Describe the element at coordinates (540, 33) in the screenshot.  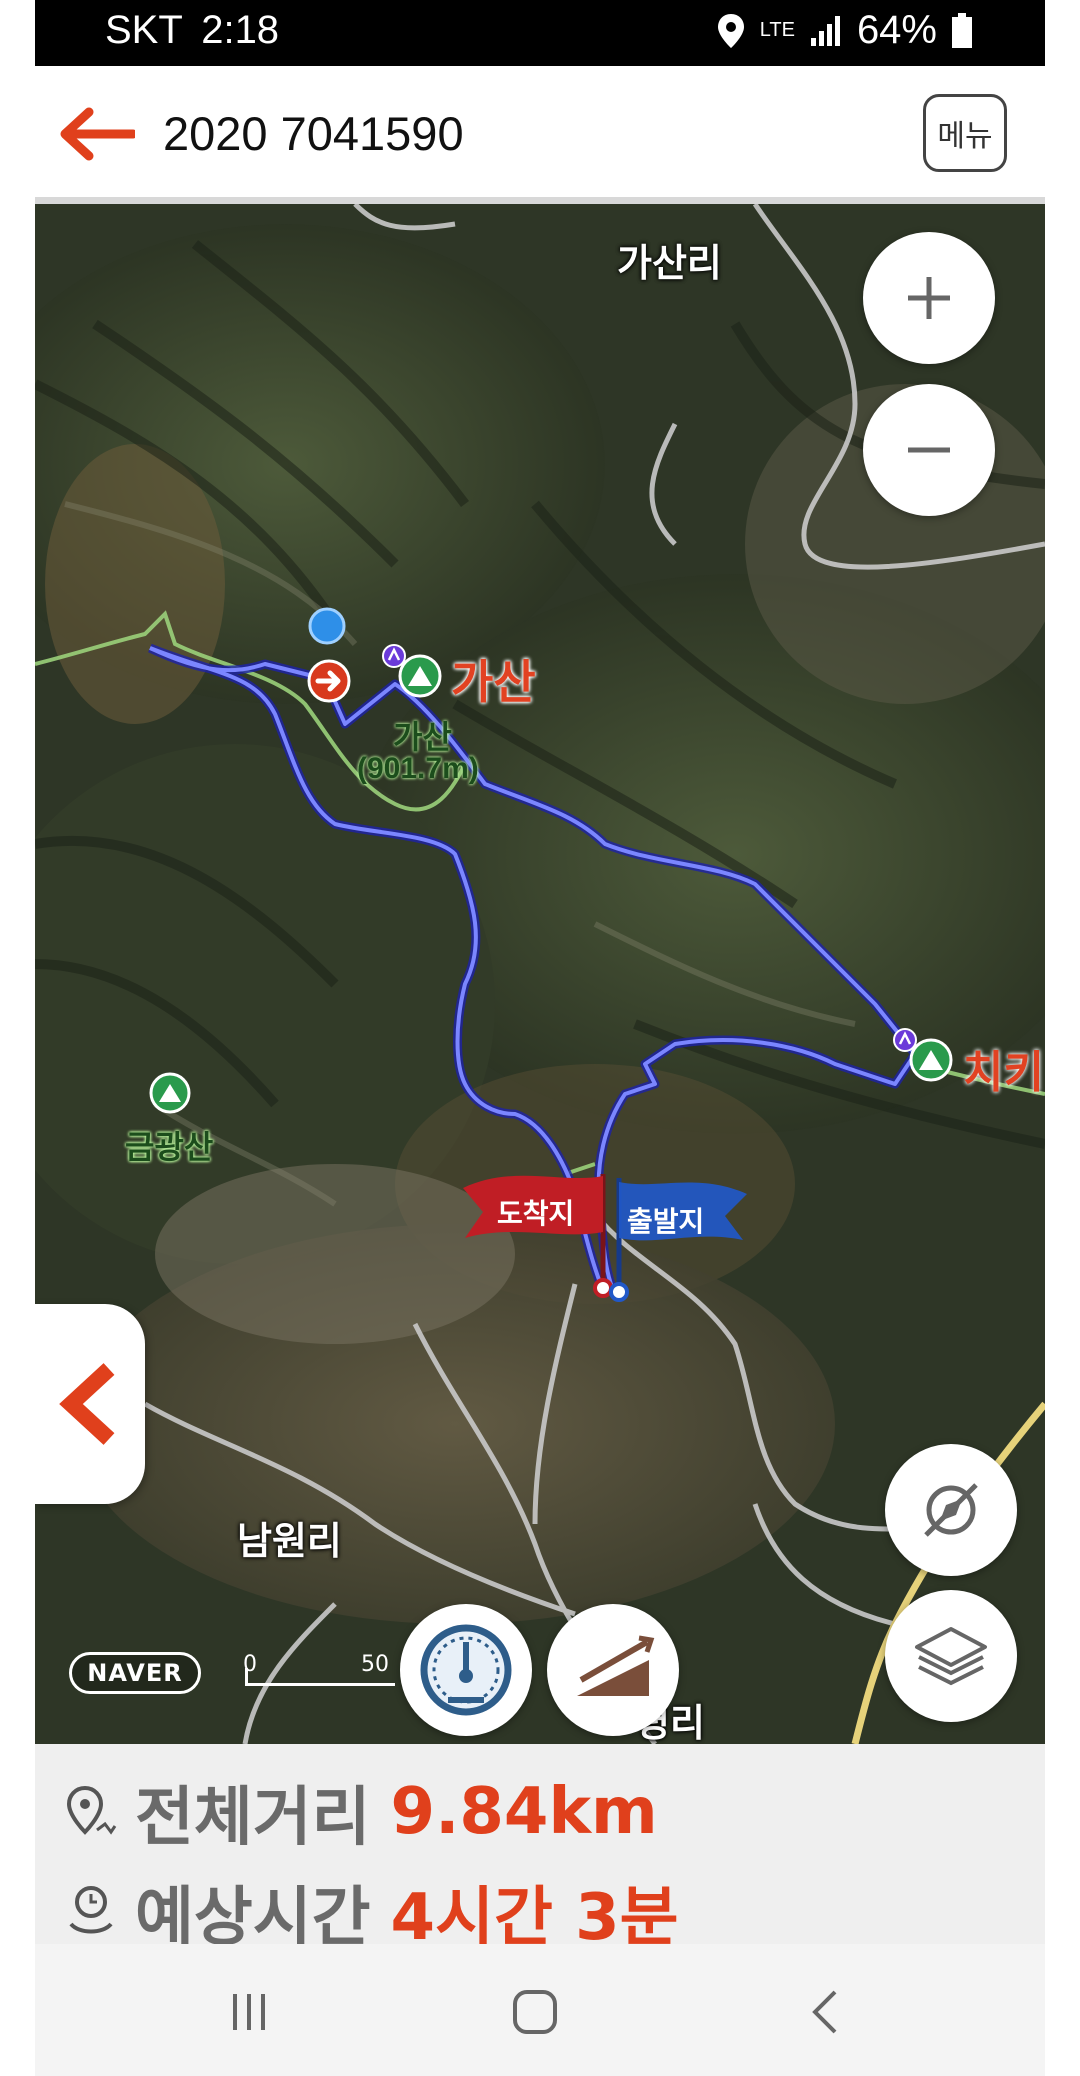
I see `status-bar: SKT 2:18 LTE 64%` at that location.